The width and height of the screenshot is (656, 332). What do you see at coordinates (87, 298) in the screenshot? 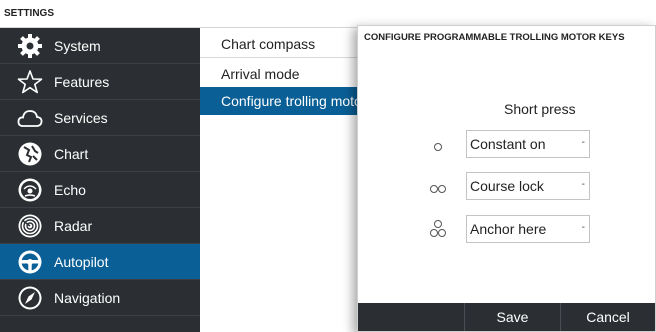
I see `sidebar-item-label: Navigation` at bounding box center [87, 298].